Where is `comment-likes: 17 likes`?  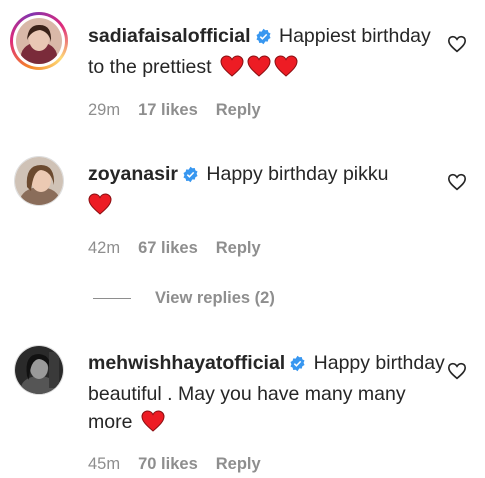 comment-likes: 17 likes is located at coordinates (168, 110).